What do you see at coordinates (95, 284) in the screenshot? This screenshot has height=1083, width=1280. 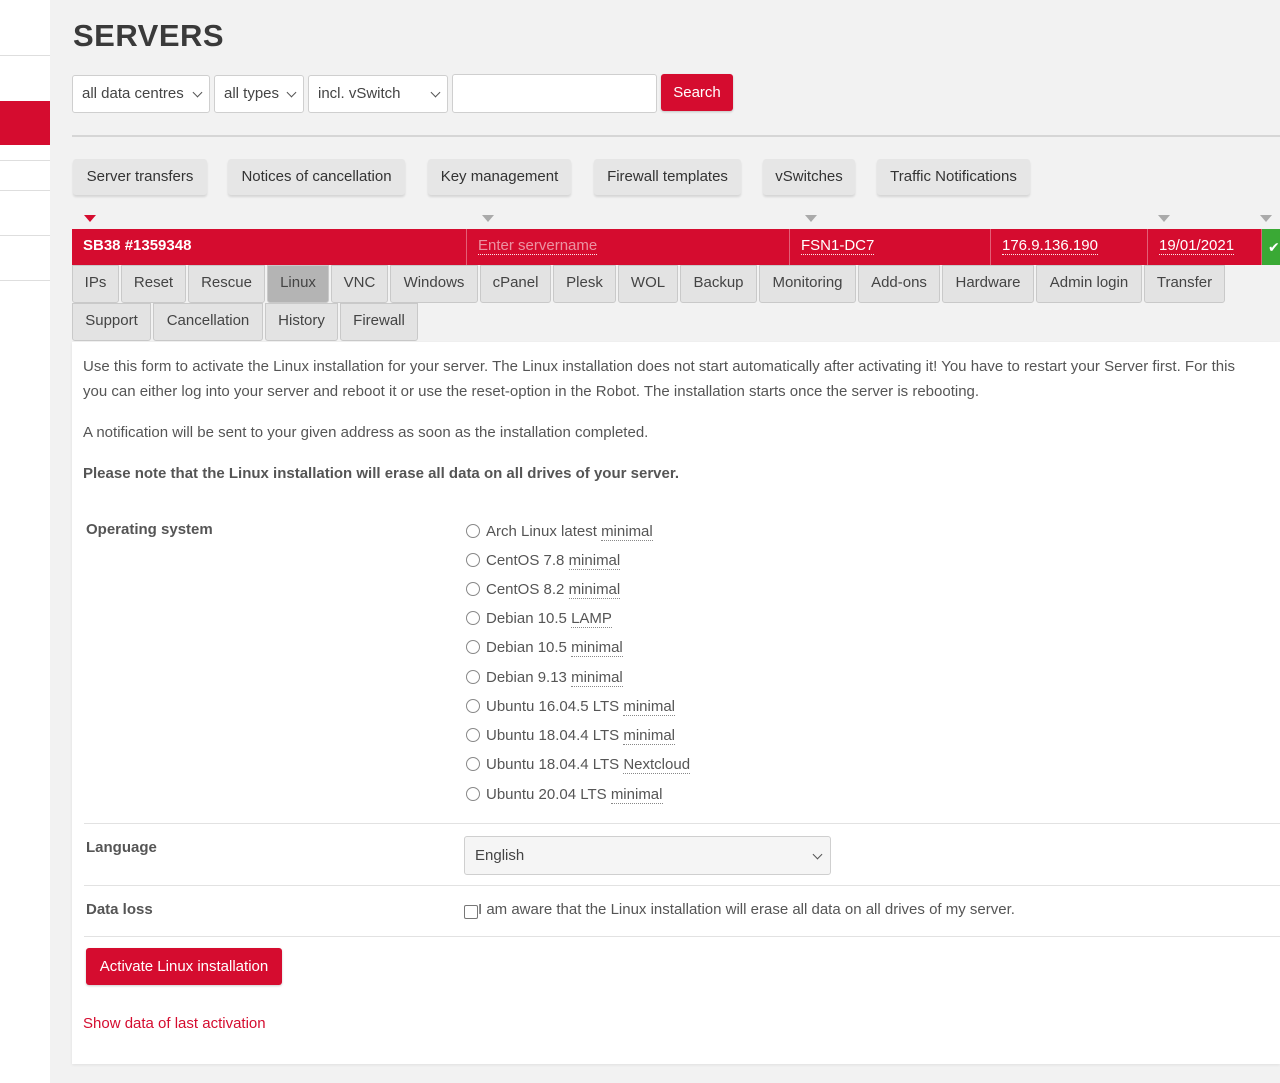 I see `tab-ips: IPs` at bounding box center [95, 284].